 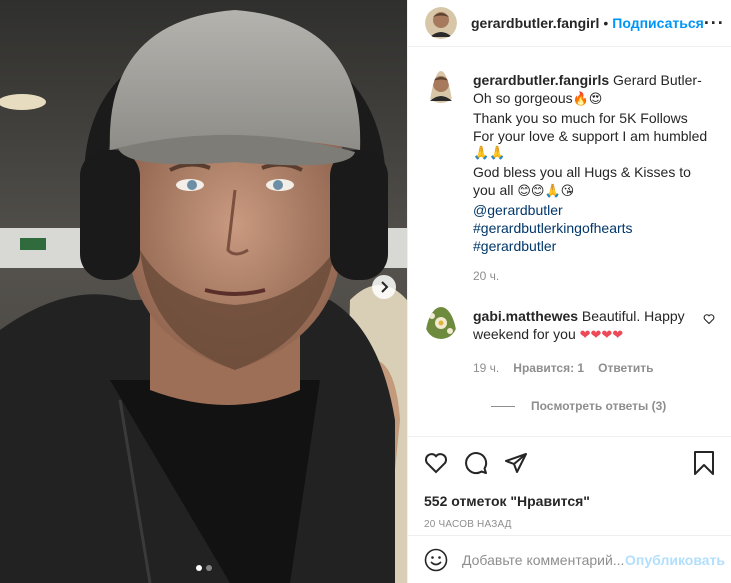 I want to click on share-button, so click(x=516, y=463).